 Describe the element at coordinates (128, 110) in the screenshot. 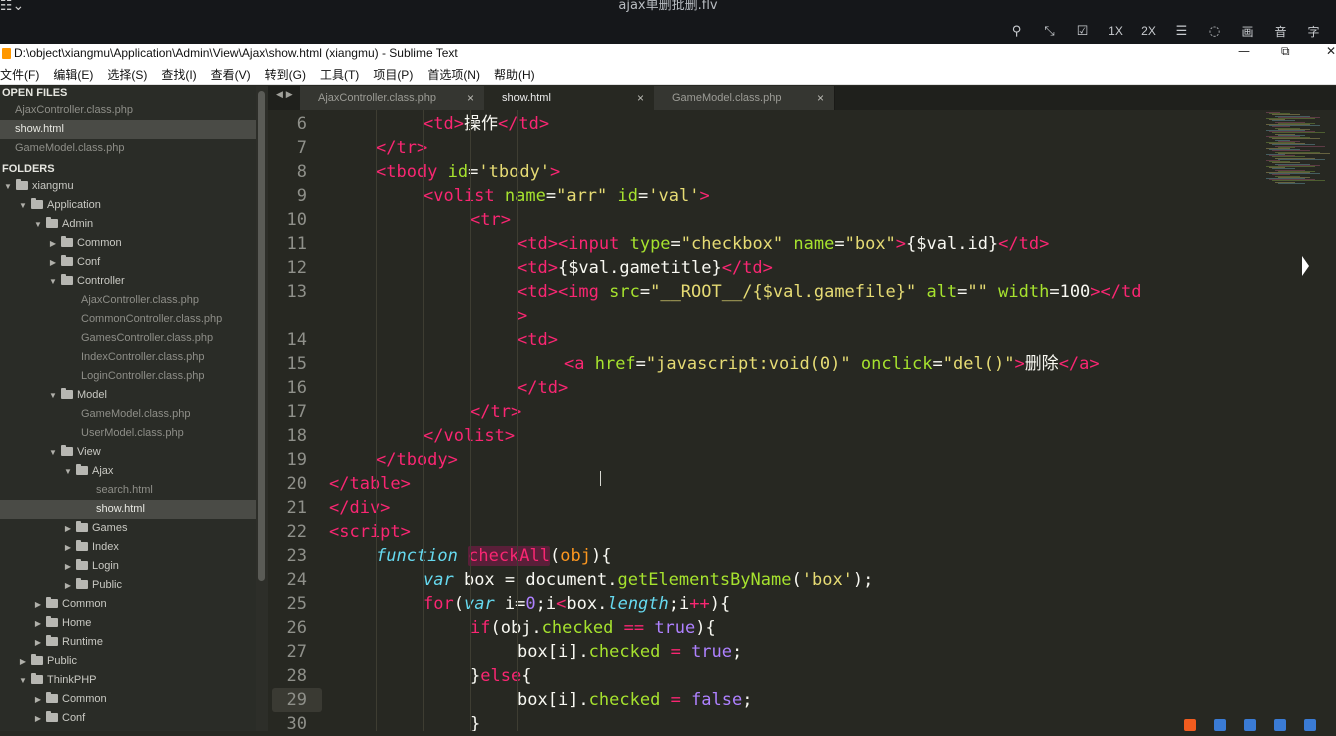

I see `open-file-item: AjaxController.class.php` at that location.